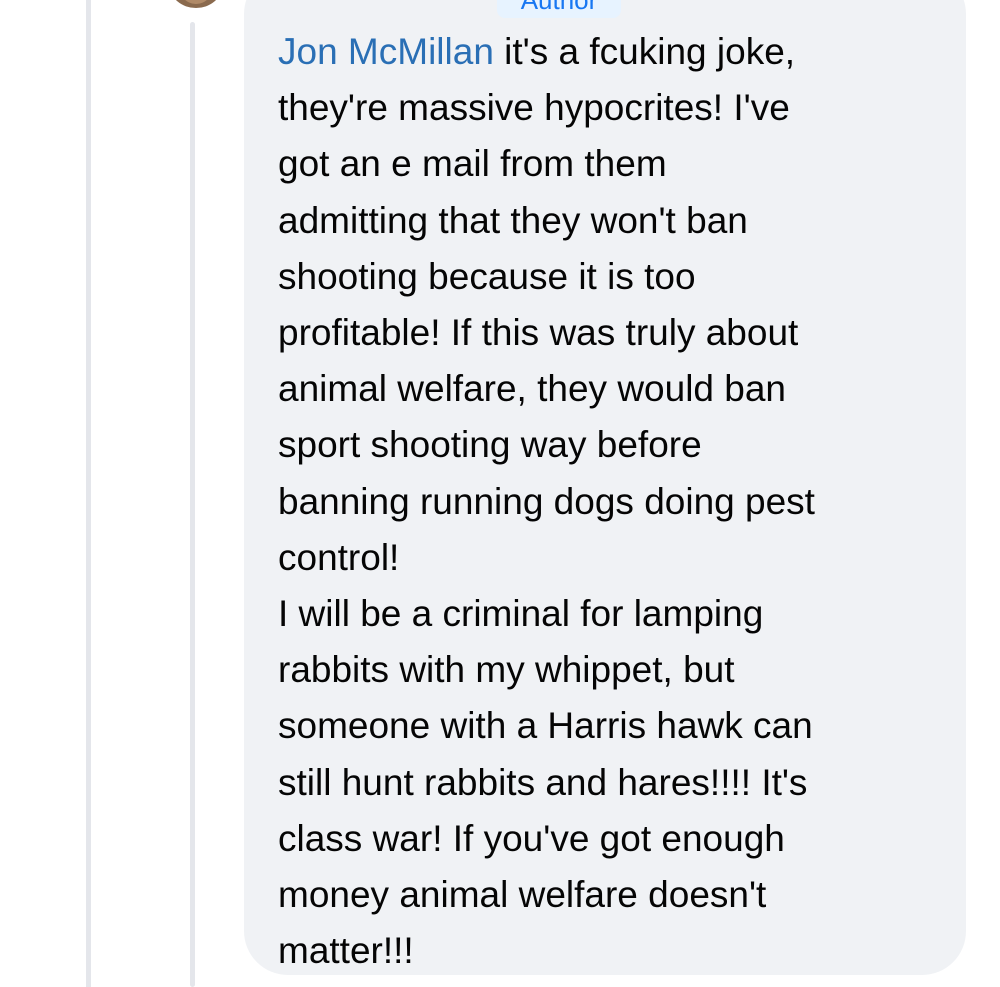  Describe the element at coordinates (386, 51) in the screenshot. I see `mention-link: Jon McMillan` at that location.